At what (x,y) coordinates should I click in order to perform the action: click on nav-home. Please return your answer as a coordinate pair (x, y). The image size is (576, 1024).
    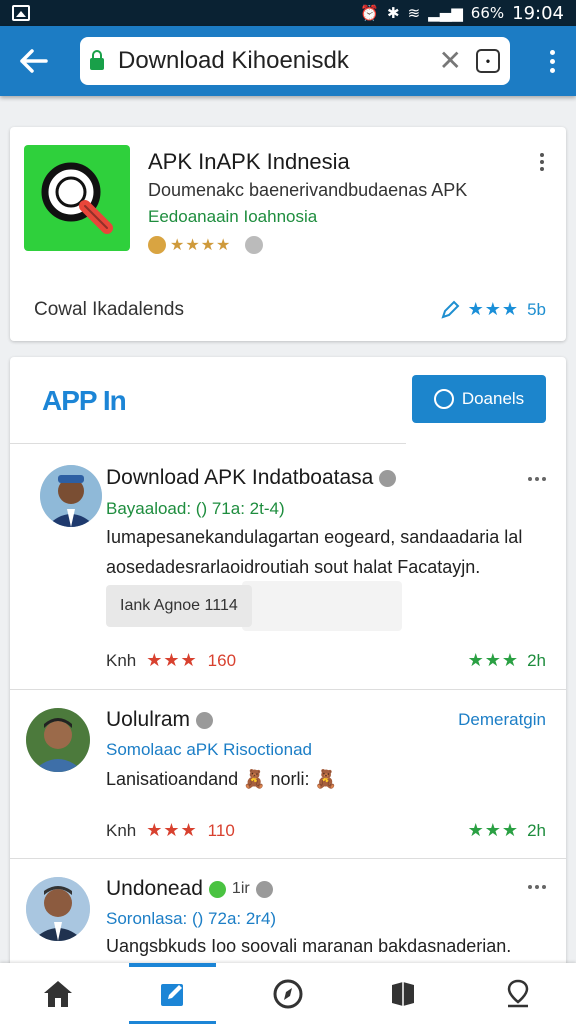
    Looking at the image, I should click on (57, 993).